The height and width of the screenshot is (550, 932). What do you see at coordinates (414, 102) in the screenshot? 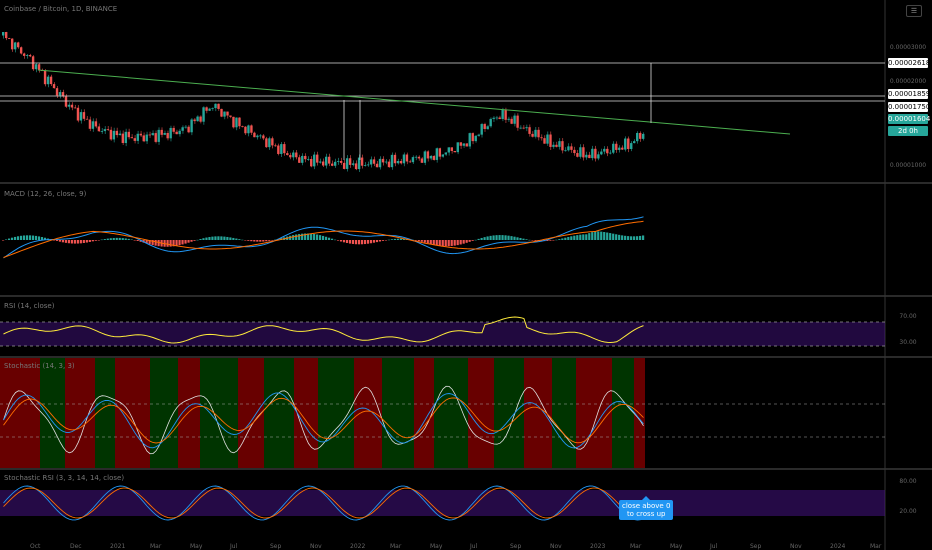
I see `trendline` at bounding box center [414, 102].